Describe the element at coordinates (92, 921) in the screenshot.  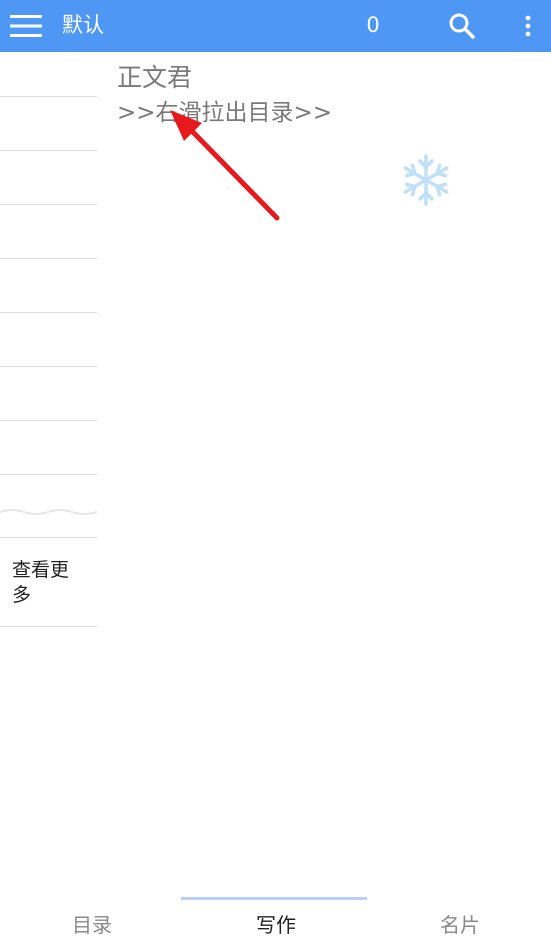
I see `tab-catalog: 目录` at that location.